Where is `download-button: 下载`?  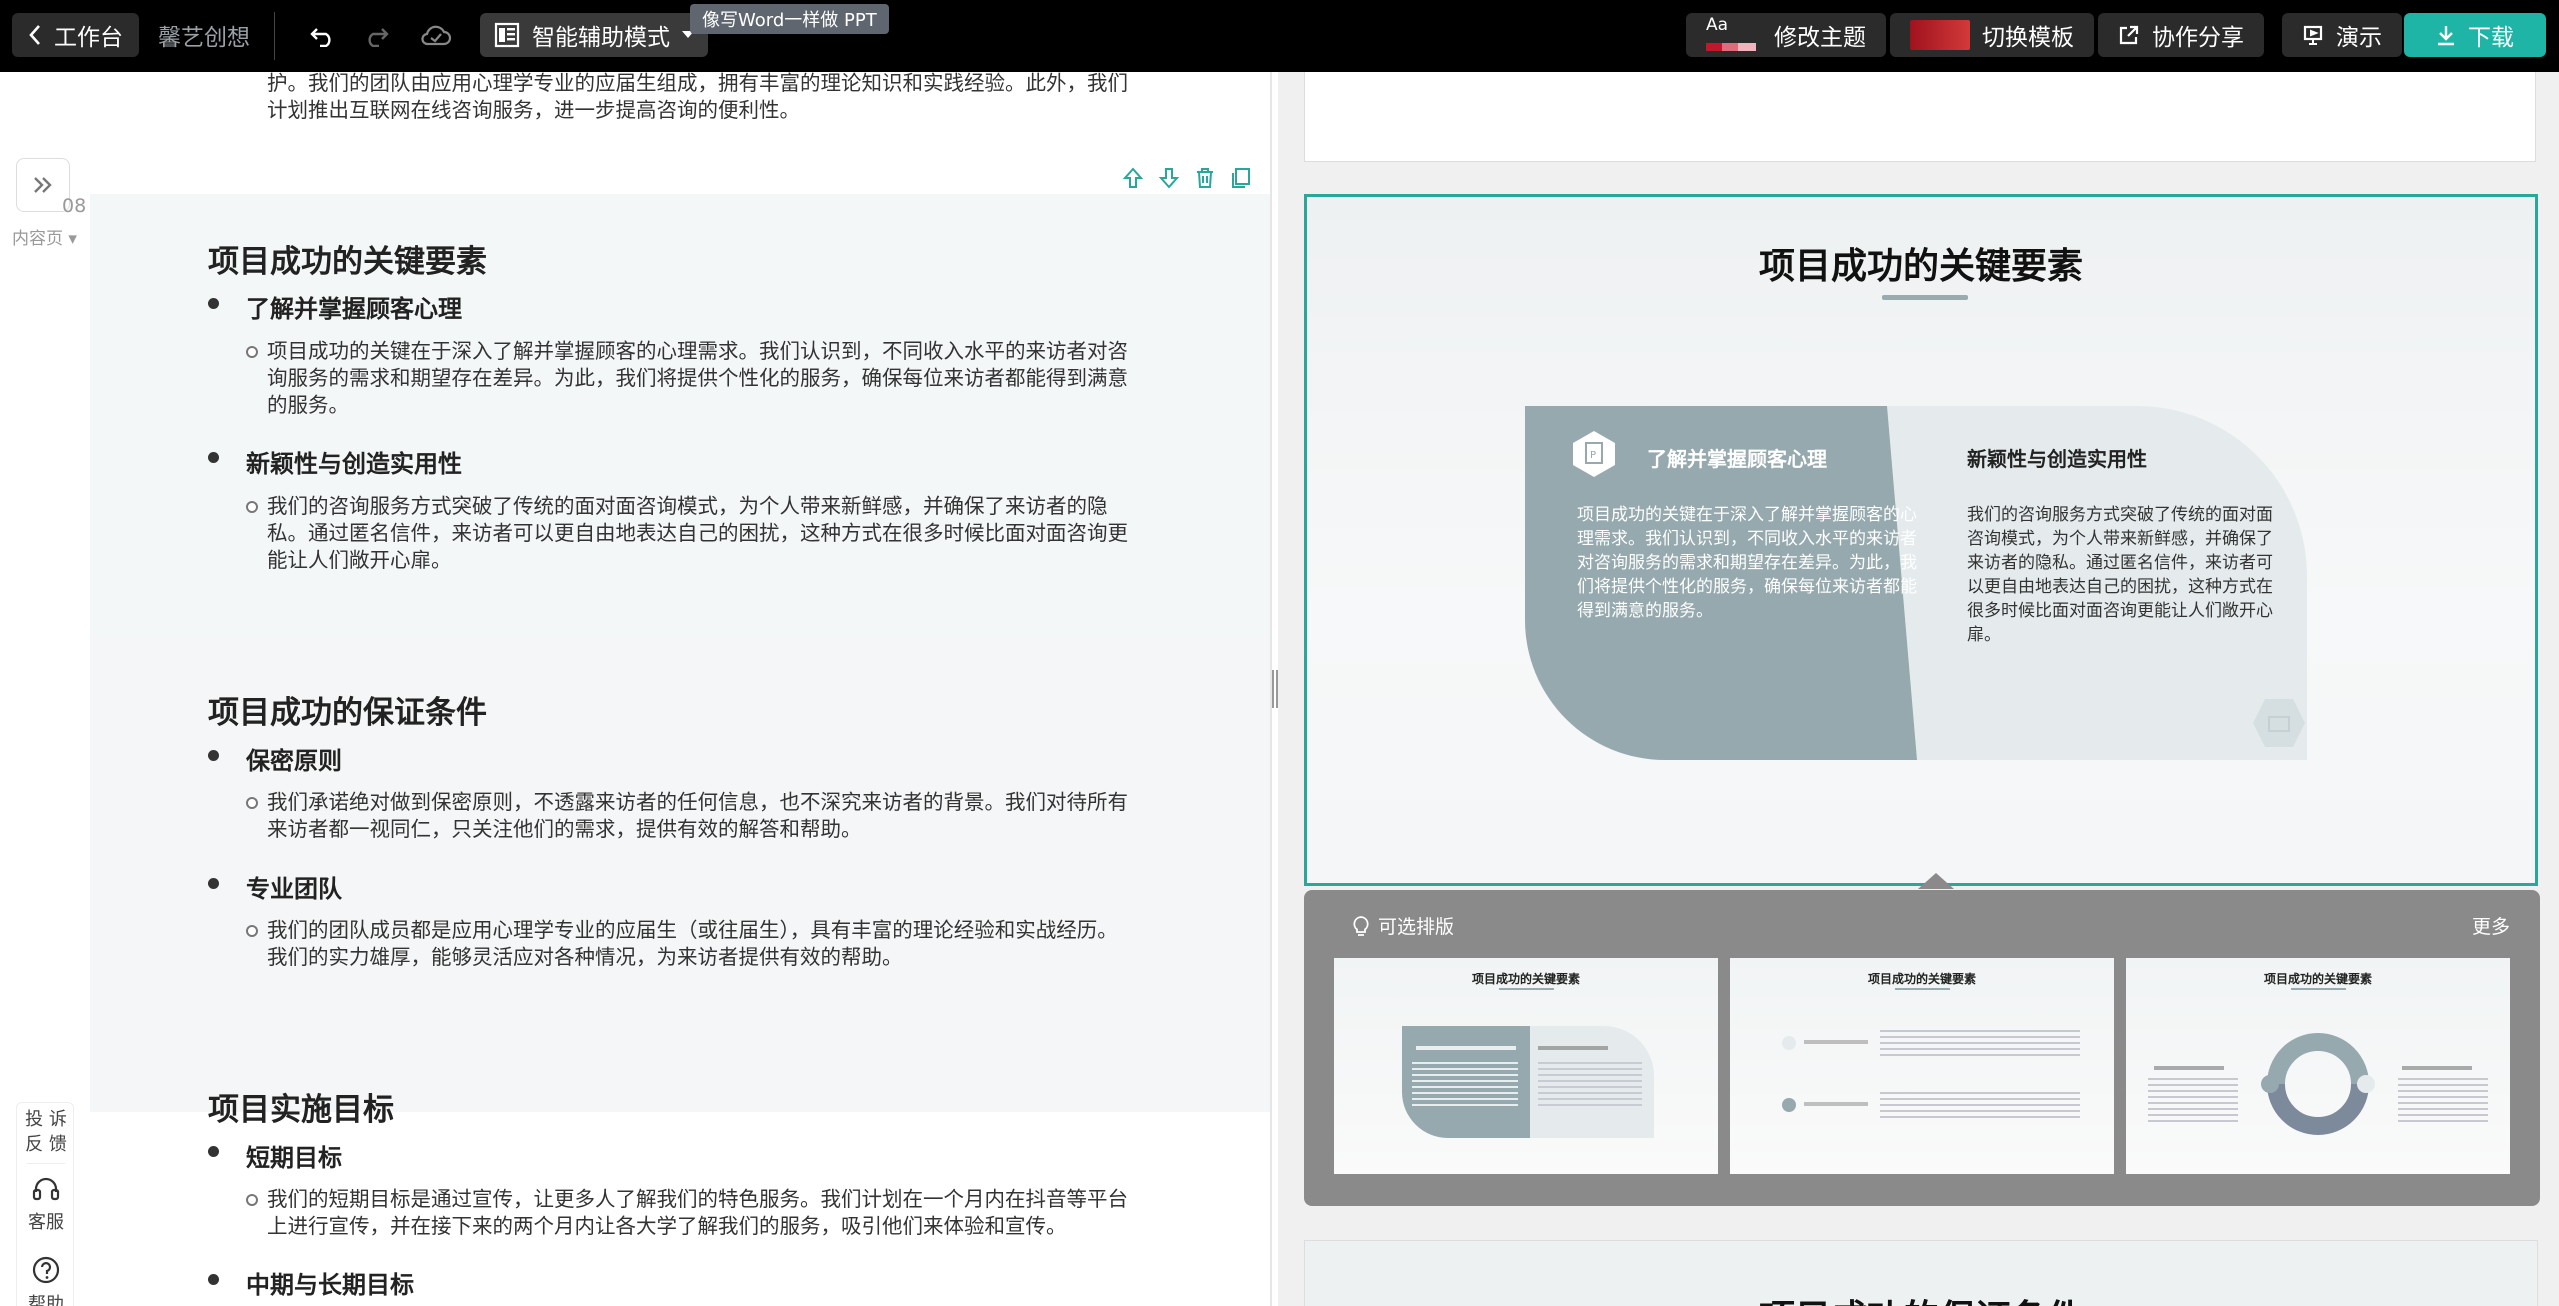 download-button: 下载 is located at coordinates (2475, 35).